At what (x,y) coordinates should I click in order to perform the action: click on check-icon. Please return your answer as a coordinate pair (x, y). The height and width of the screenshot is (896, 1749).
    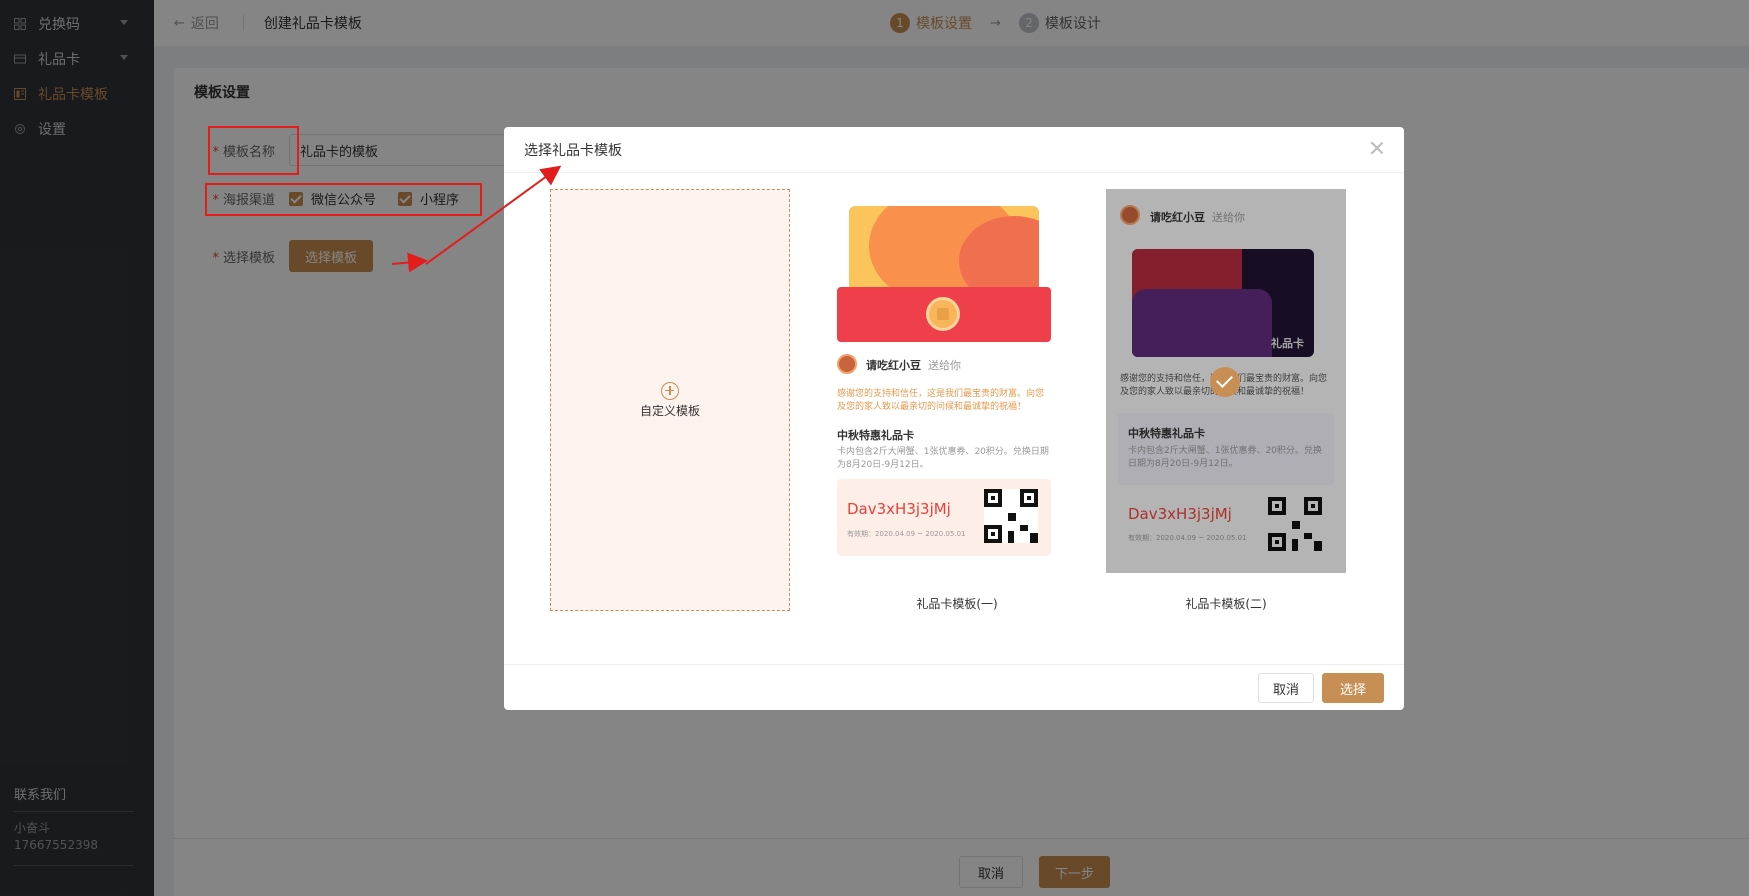
    Looking at the image, I should click on (1225, 382).